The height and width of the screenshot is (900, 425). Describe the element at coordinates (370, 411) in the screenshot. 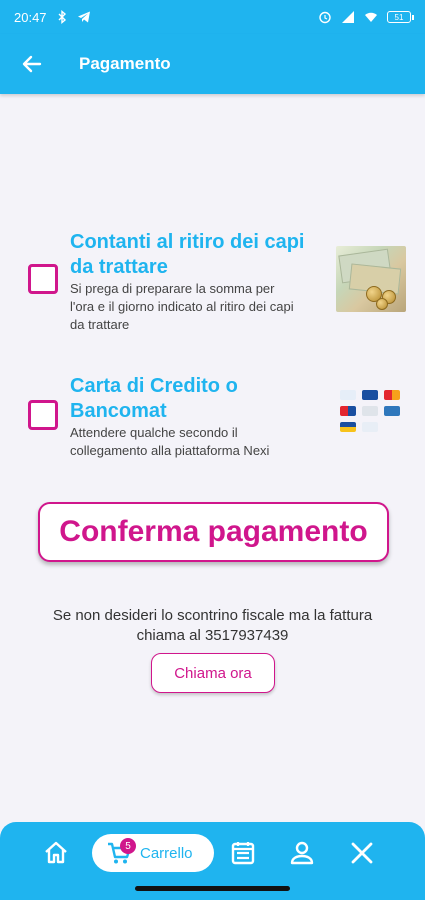

I see `visa-electron-icon` at that location.